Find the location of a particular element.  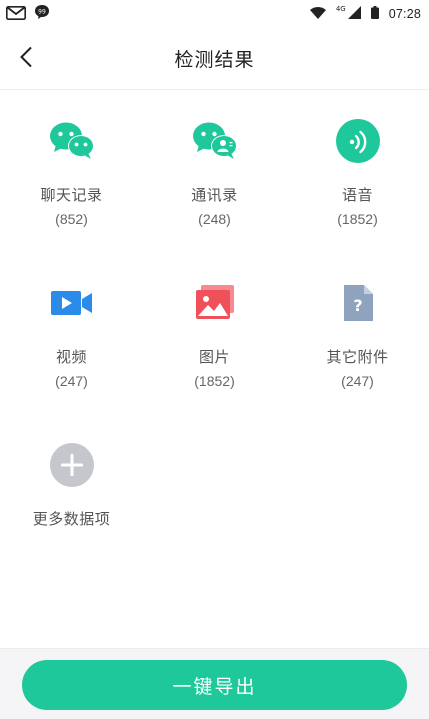

chat-bubble-icon: 99 is located at coordinates (42, 14).